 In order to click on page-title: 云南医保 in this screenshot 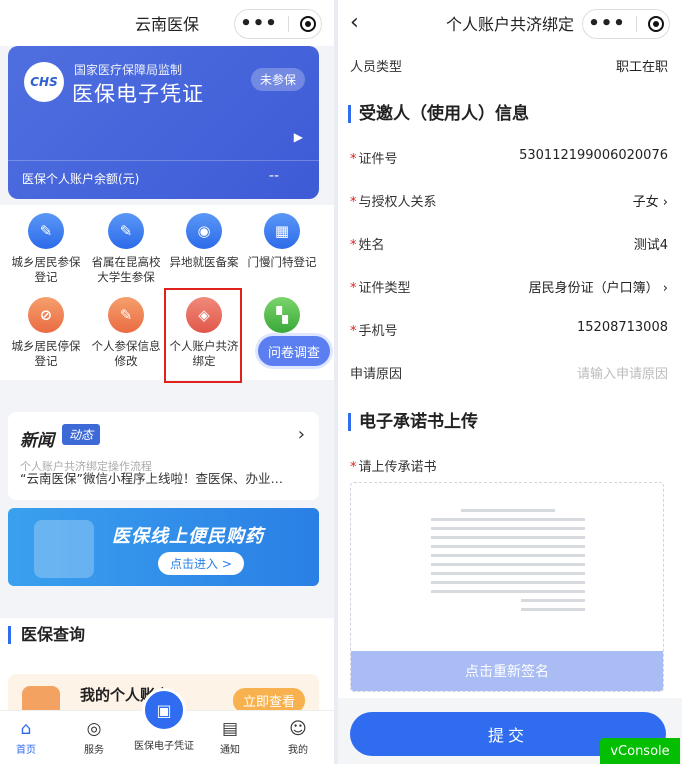, I will do `click(166, 24)`.